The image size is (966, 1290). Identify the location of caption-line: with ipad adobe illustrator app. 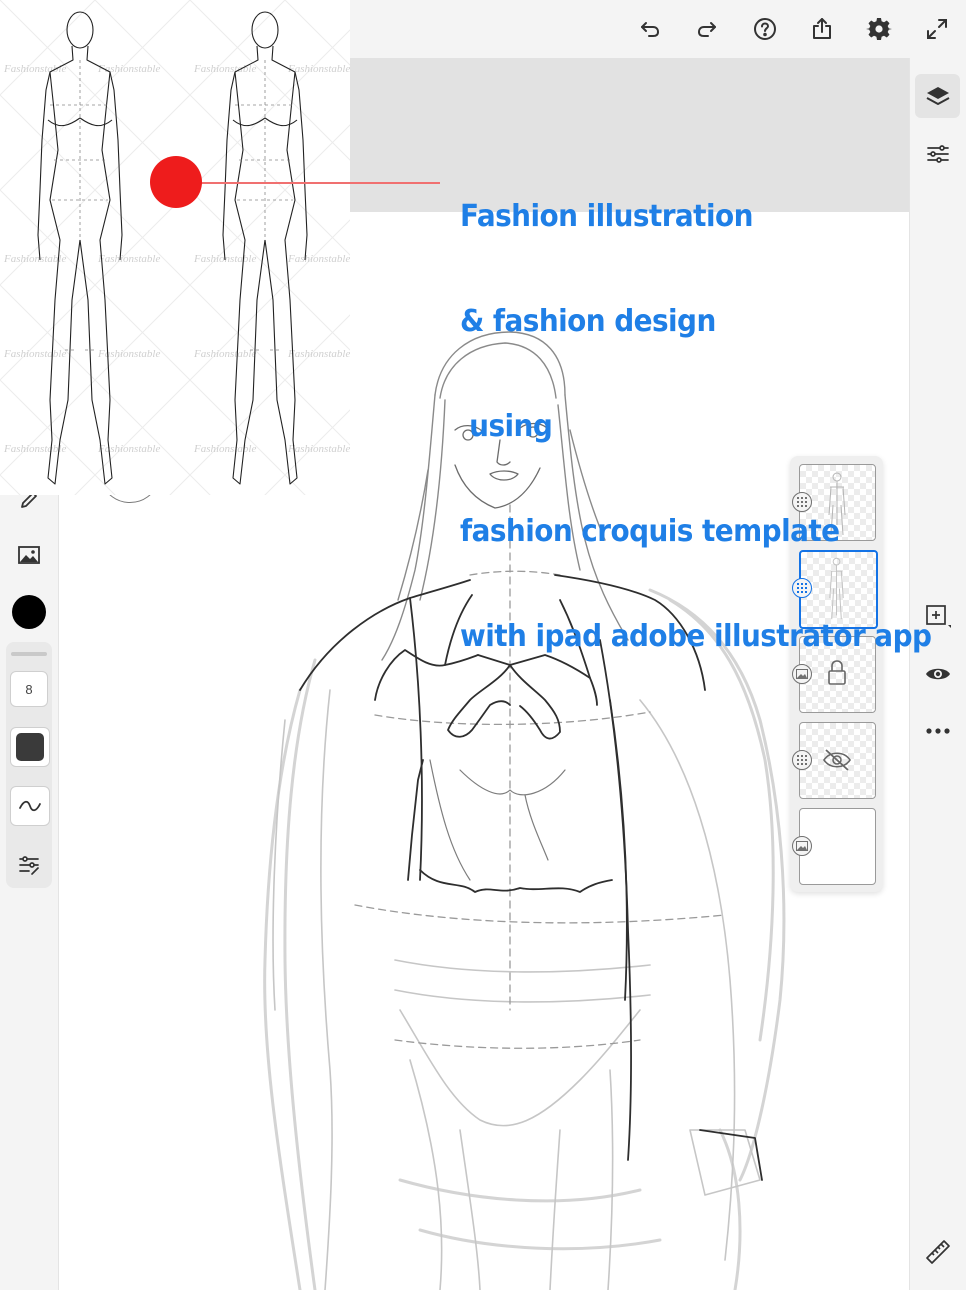
(696, 636).